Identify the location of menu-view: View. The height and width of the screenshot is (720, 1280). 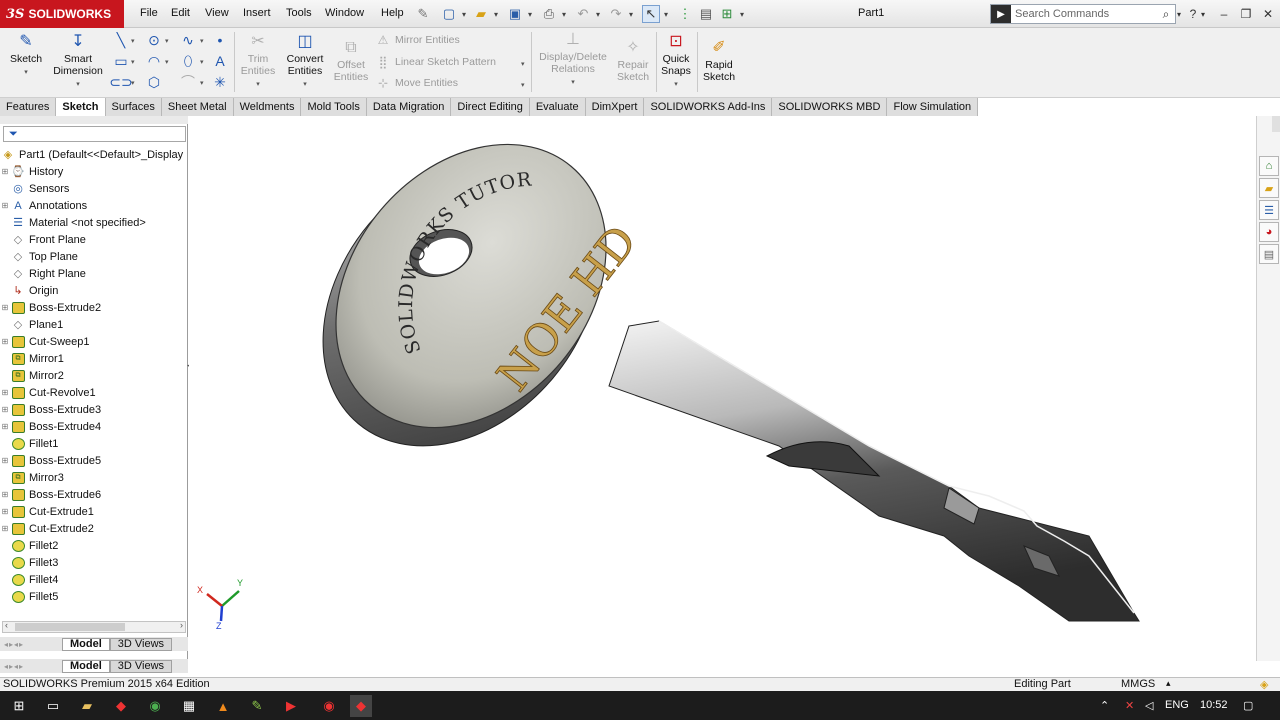
(217, 13).